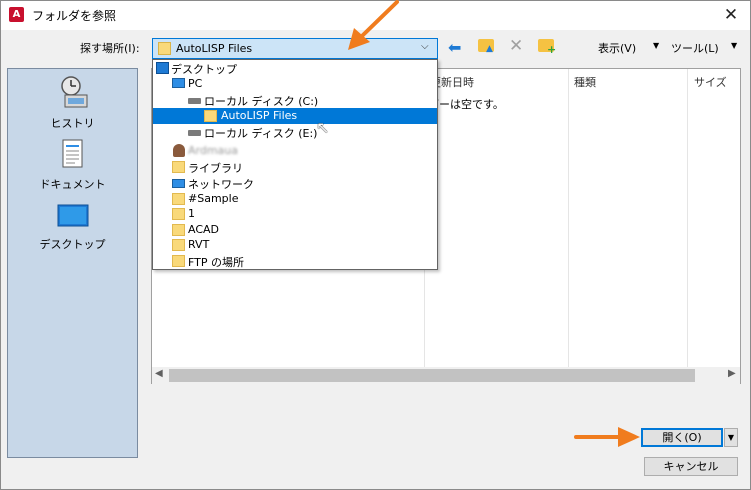 The width and height of the screenshot is (751, 490). Describe the element at coordinates (656, 45) in the screenshot. I see `view-dropdown-icon: ▼` at that location.